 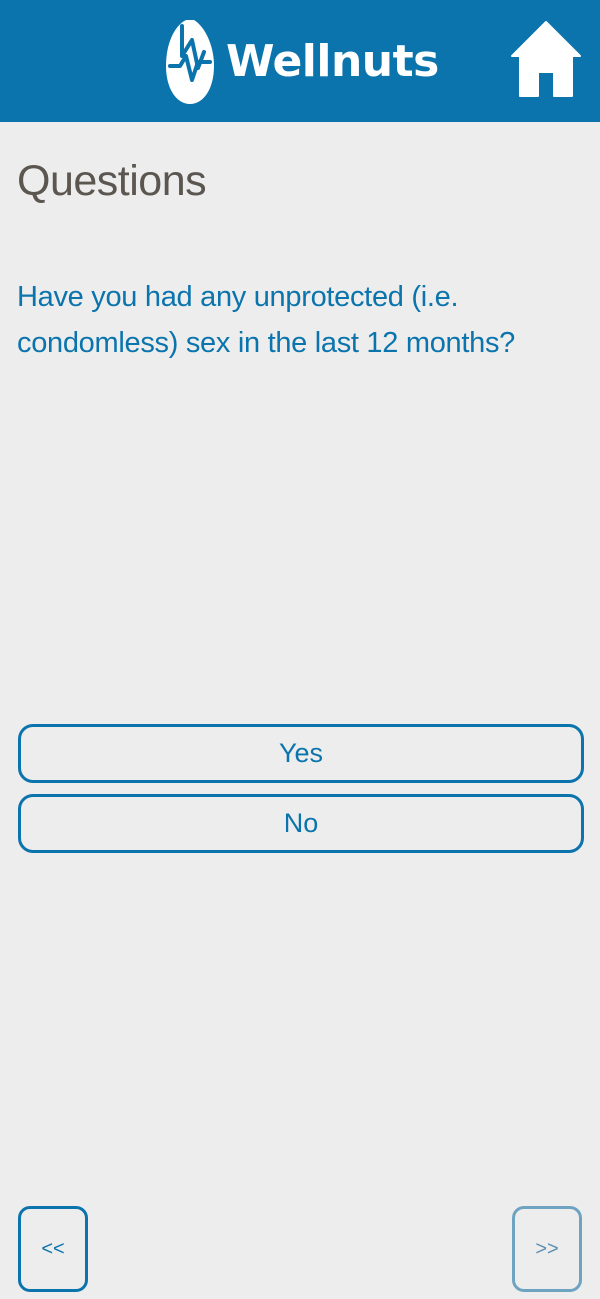 I want to click on next-button: >>, so click(x=547, y=1249).